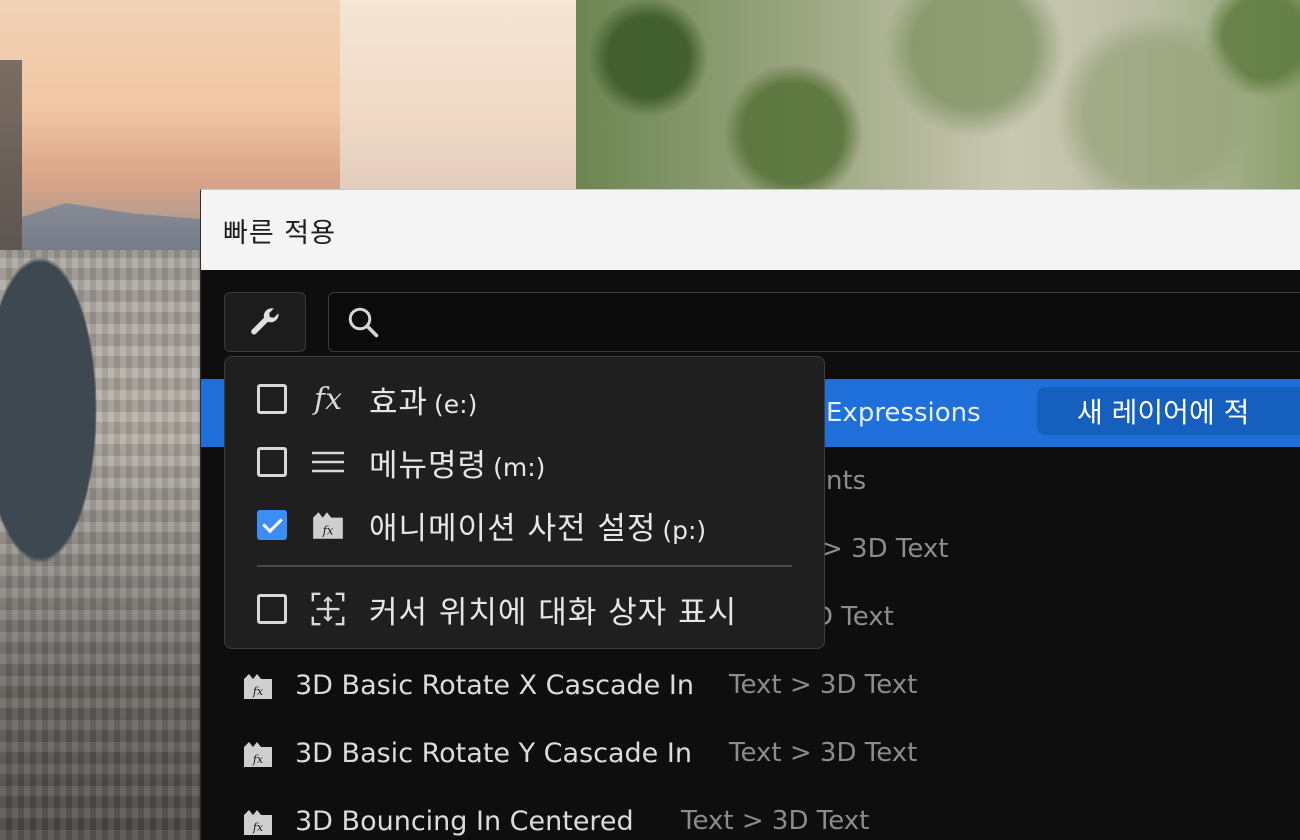 This screenshot has height=840, width=1300. What do you see at coordinates (328, 609) in the screenshot?
I see `cursor-position-icon` at bounding box center [328, 609].